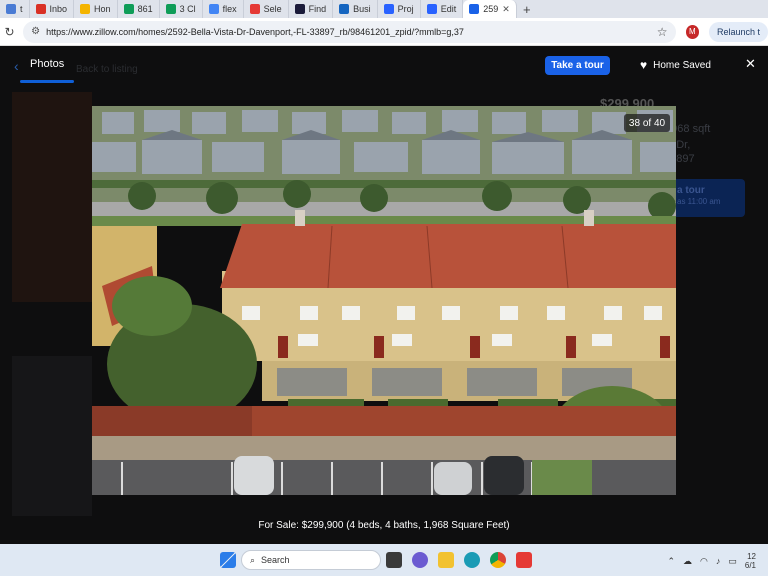 Image resolution: width=768 pixels, height=576 pixels. What do you see at coordinates (47, 81) in the screenshot?
I see `active-tab-underline` at bounding box center [47, 81].